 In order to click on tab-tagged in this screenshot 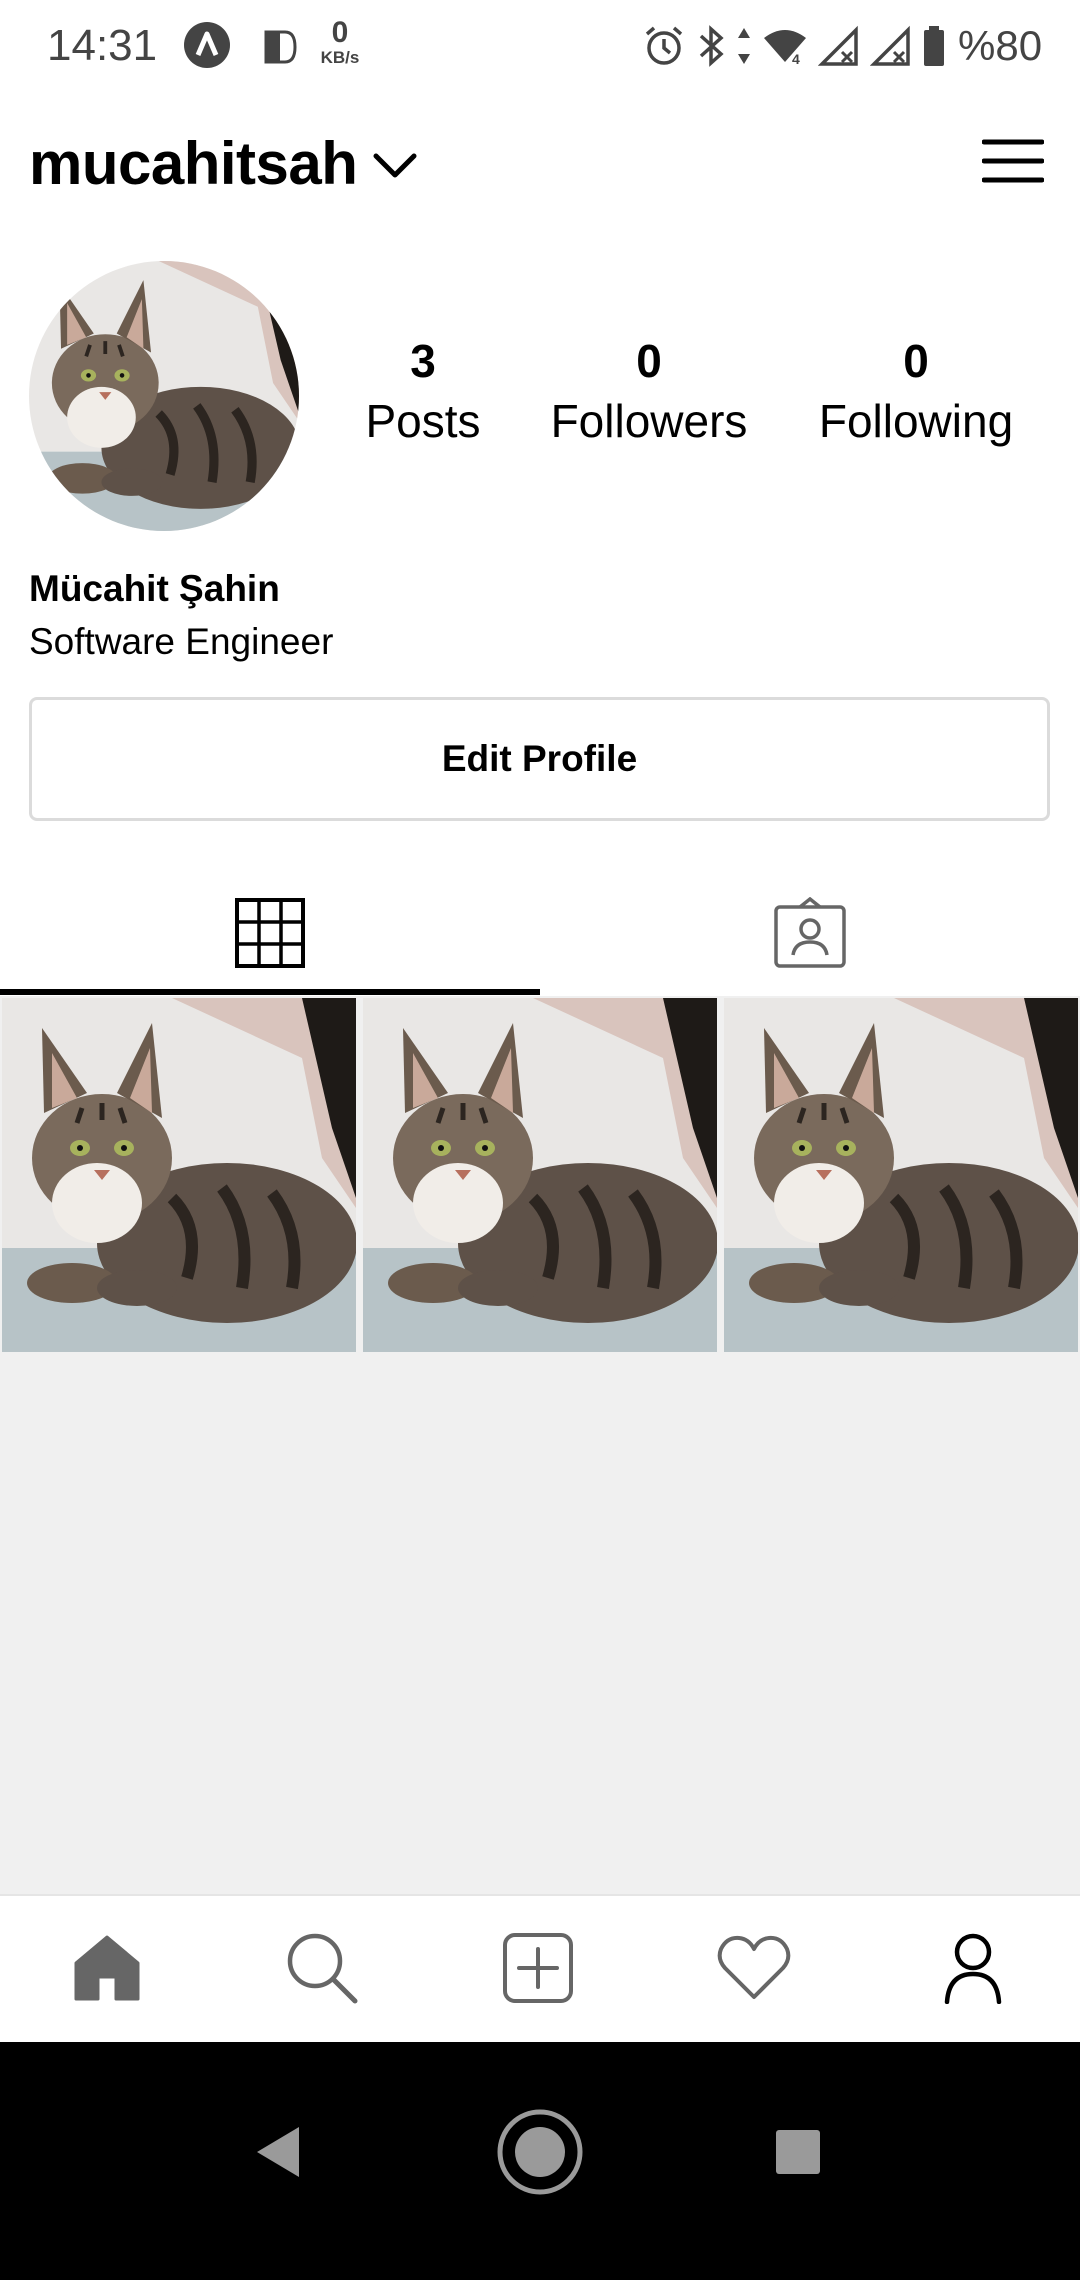, I will do `click(810, 933)`.